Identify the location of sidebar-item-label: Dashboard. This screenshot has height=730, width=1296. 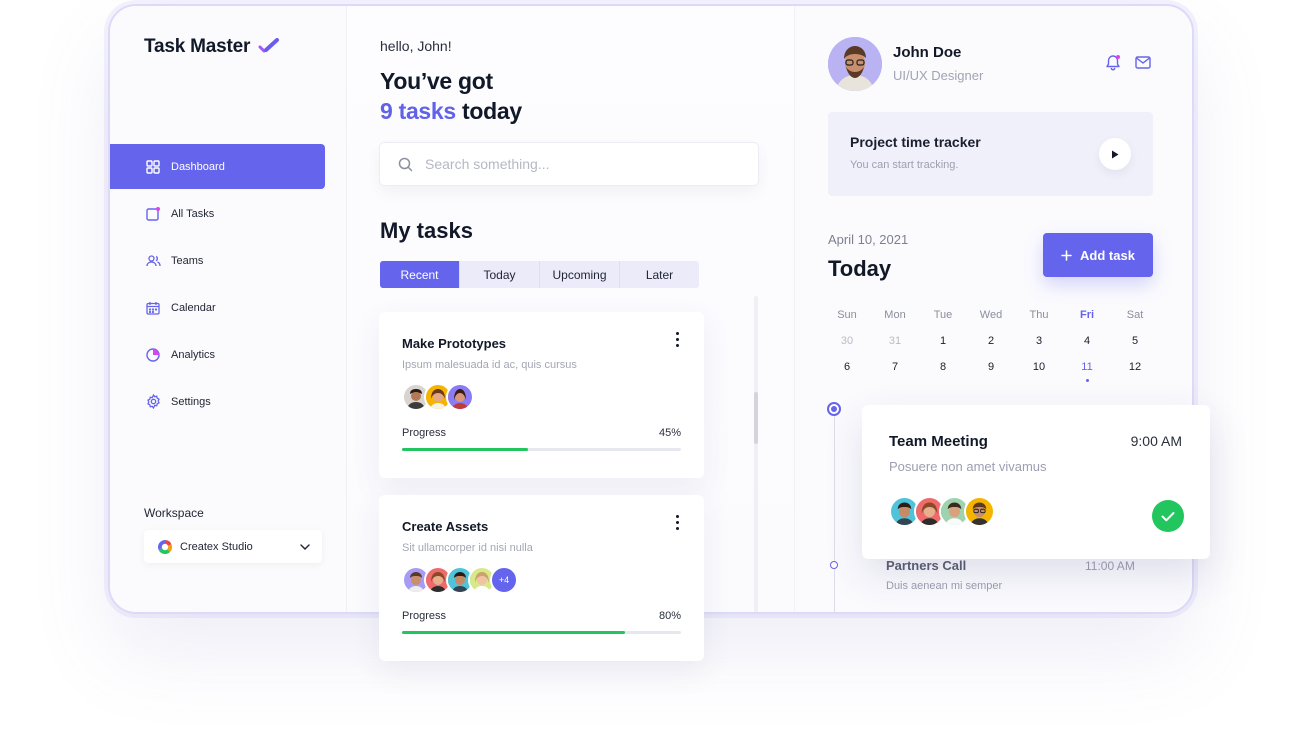
(198, 166).